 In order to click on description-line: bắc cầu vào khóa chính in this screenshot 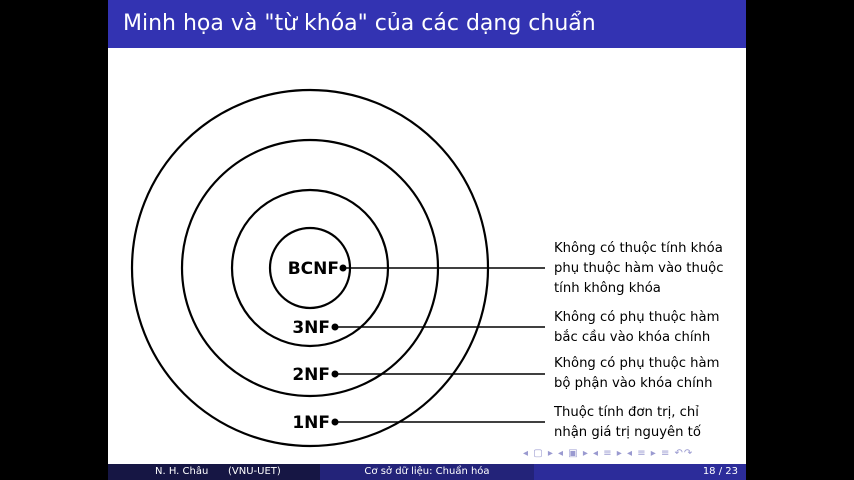, I will do `click(632, 336)`.